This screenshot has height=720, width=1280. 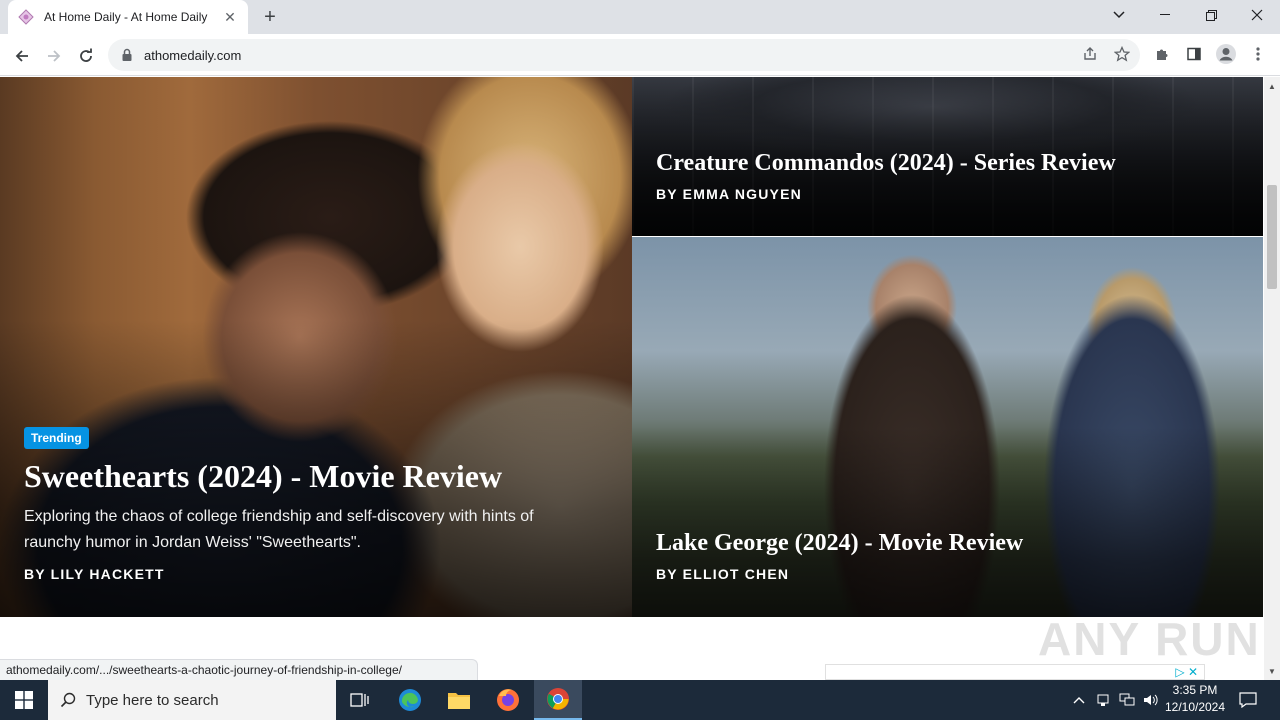 What do you see at coordinates (1103, 700) in the screenshot?
I see `network-adapter-icon` at bounding box center [1103, 700].